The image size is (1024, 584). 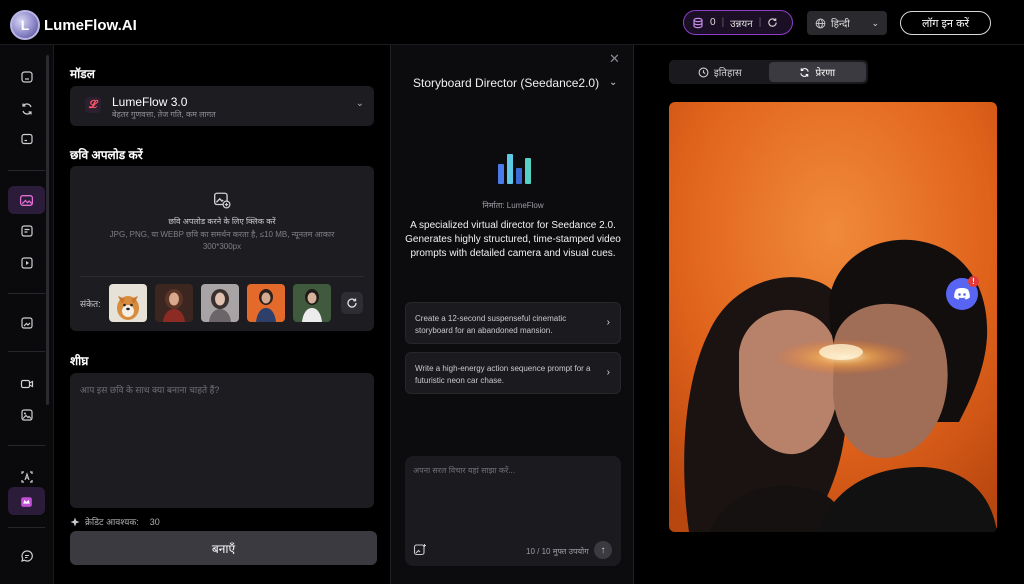 What do you see at coordinates (557, 551) in the screenshot?
I see `free-usage-count: 10 / 10 मुफ्त उपयोग` at bounding box center [557, 551].